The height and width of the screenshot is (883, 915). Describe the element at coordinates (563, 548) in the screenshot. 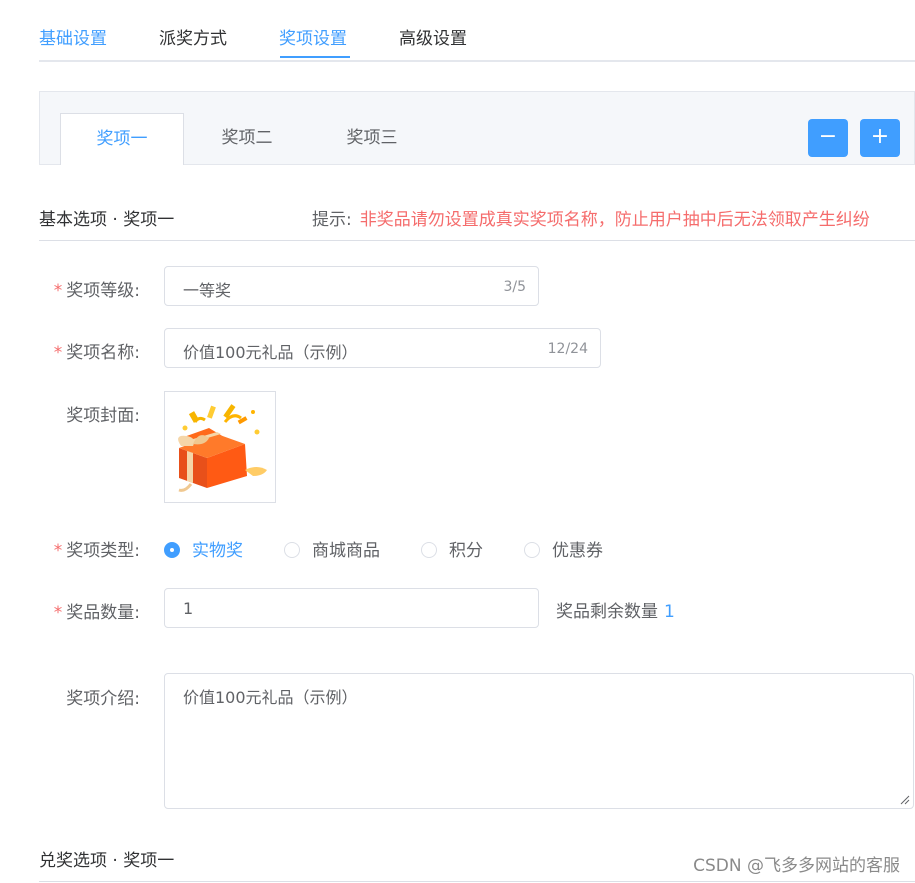

I see `radio-coupon: 优惠券` at that location.